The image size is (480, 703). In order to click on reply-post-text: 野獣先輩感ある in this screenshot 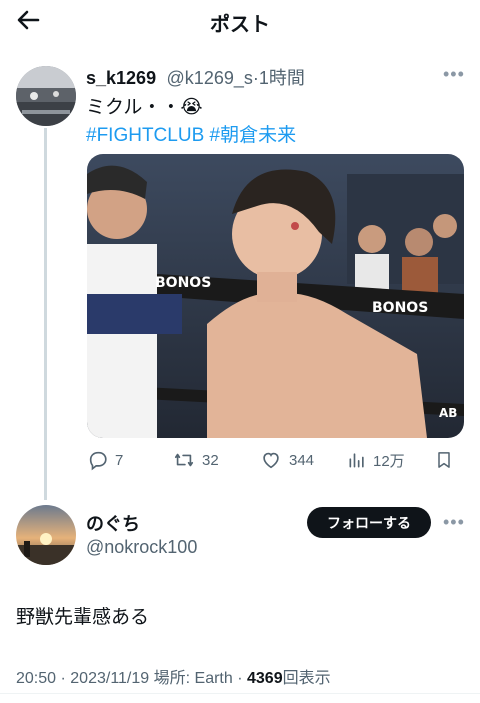, I will do `click(83, 617)`.